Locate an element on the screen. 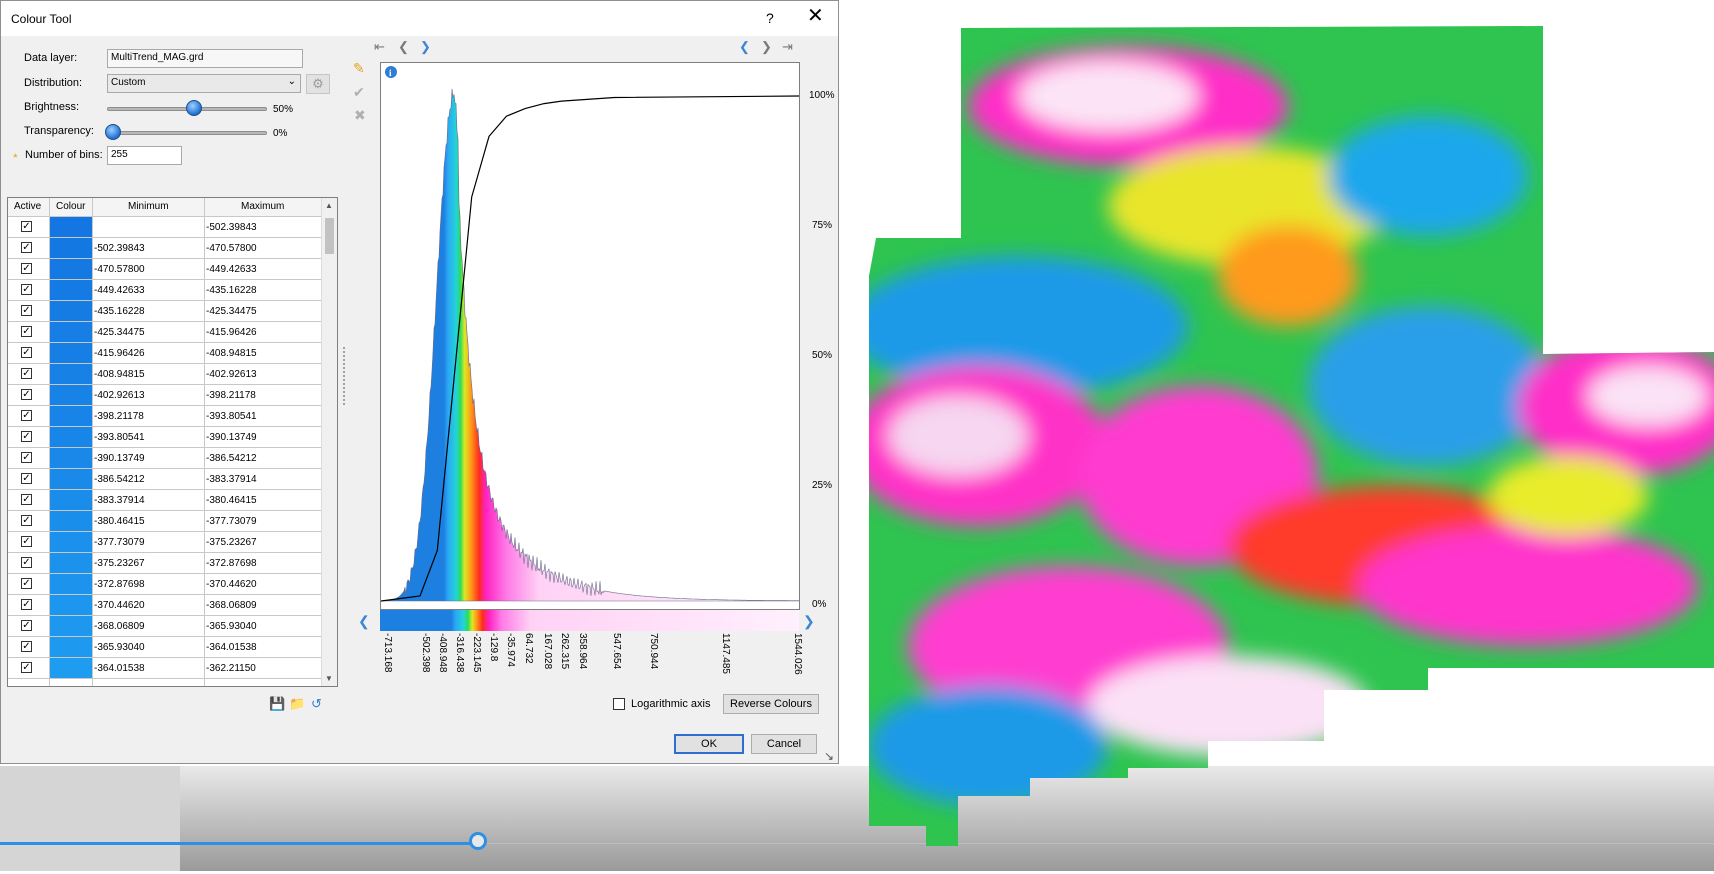 The image size is (1714, 874). gear-icon: ⚙ is located at coordinates (318, 84).